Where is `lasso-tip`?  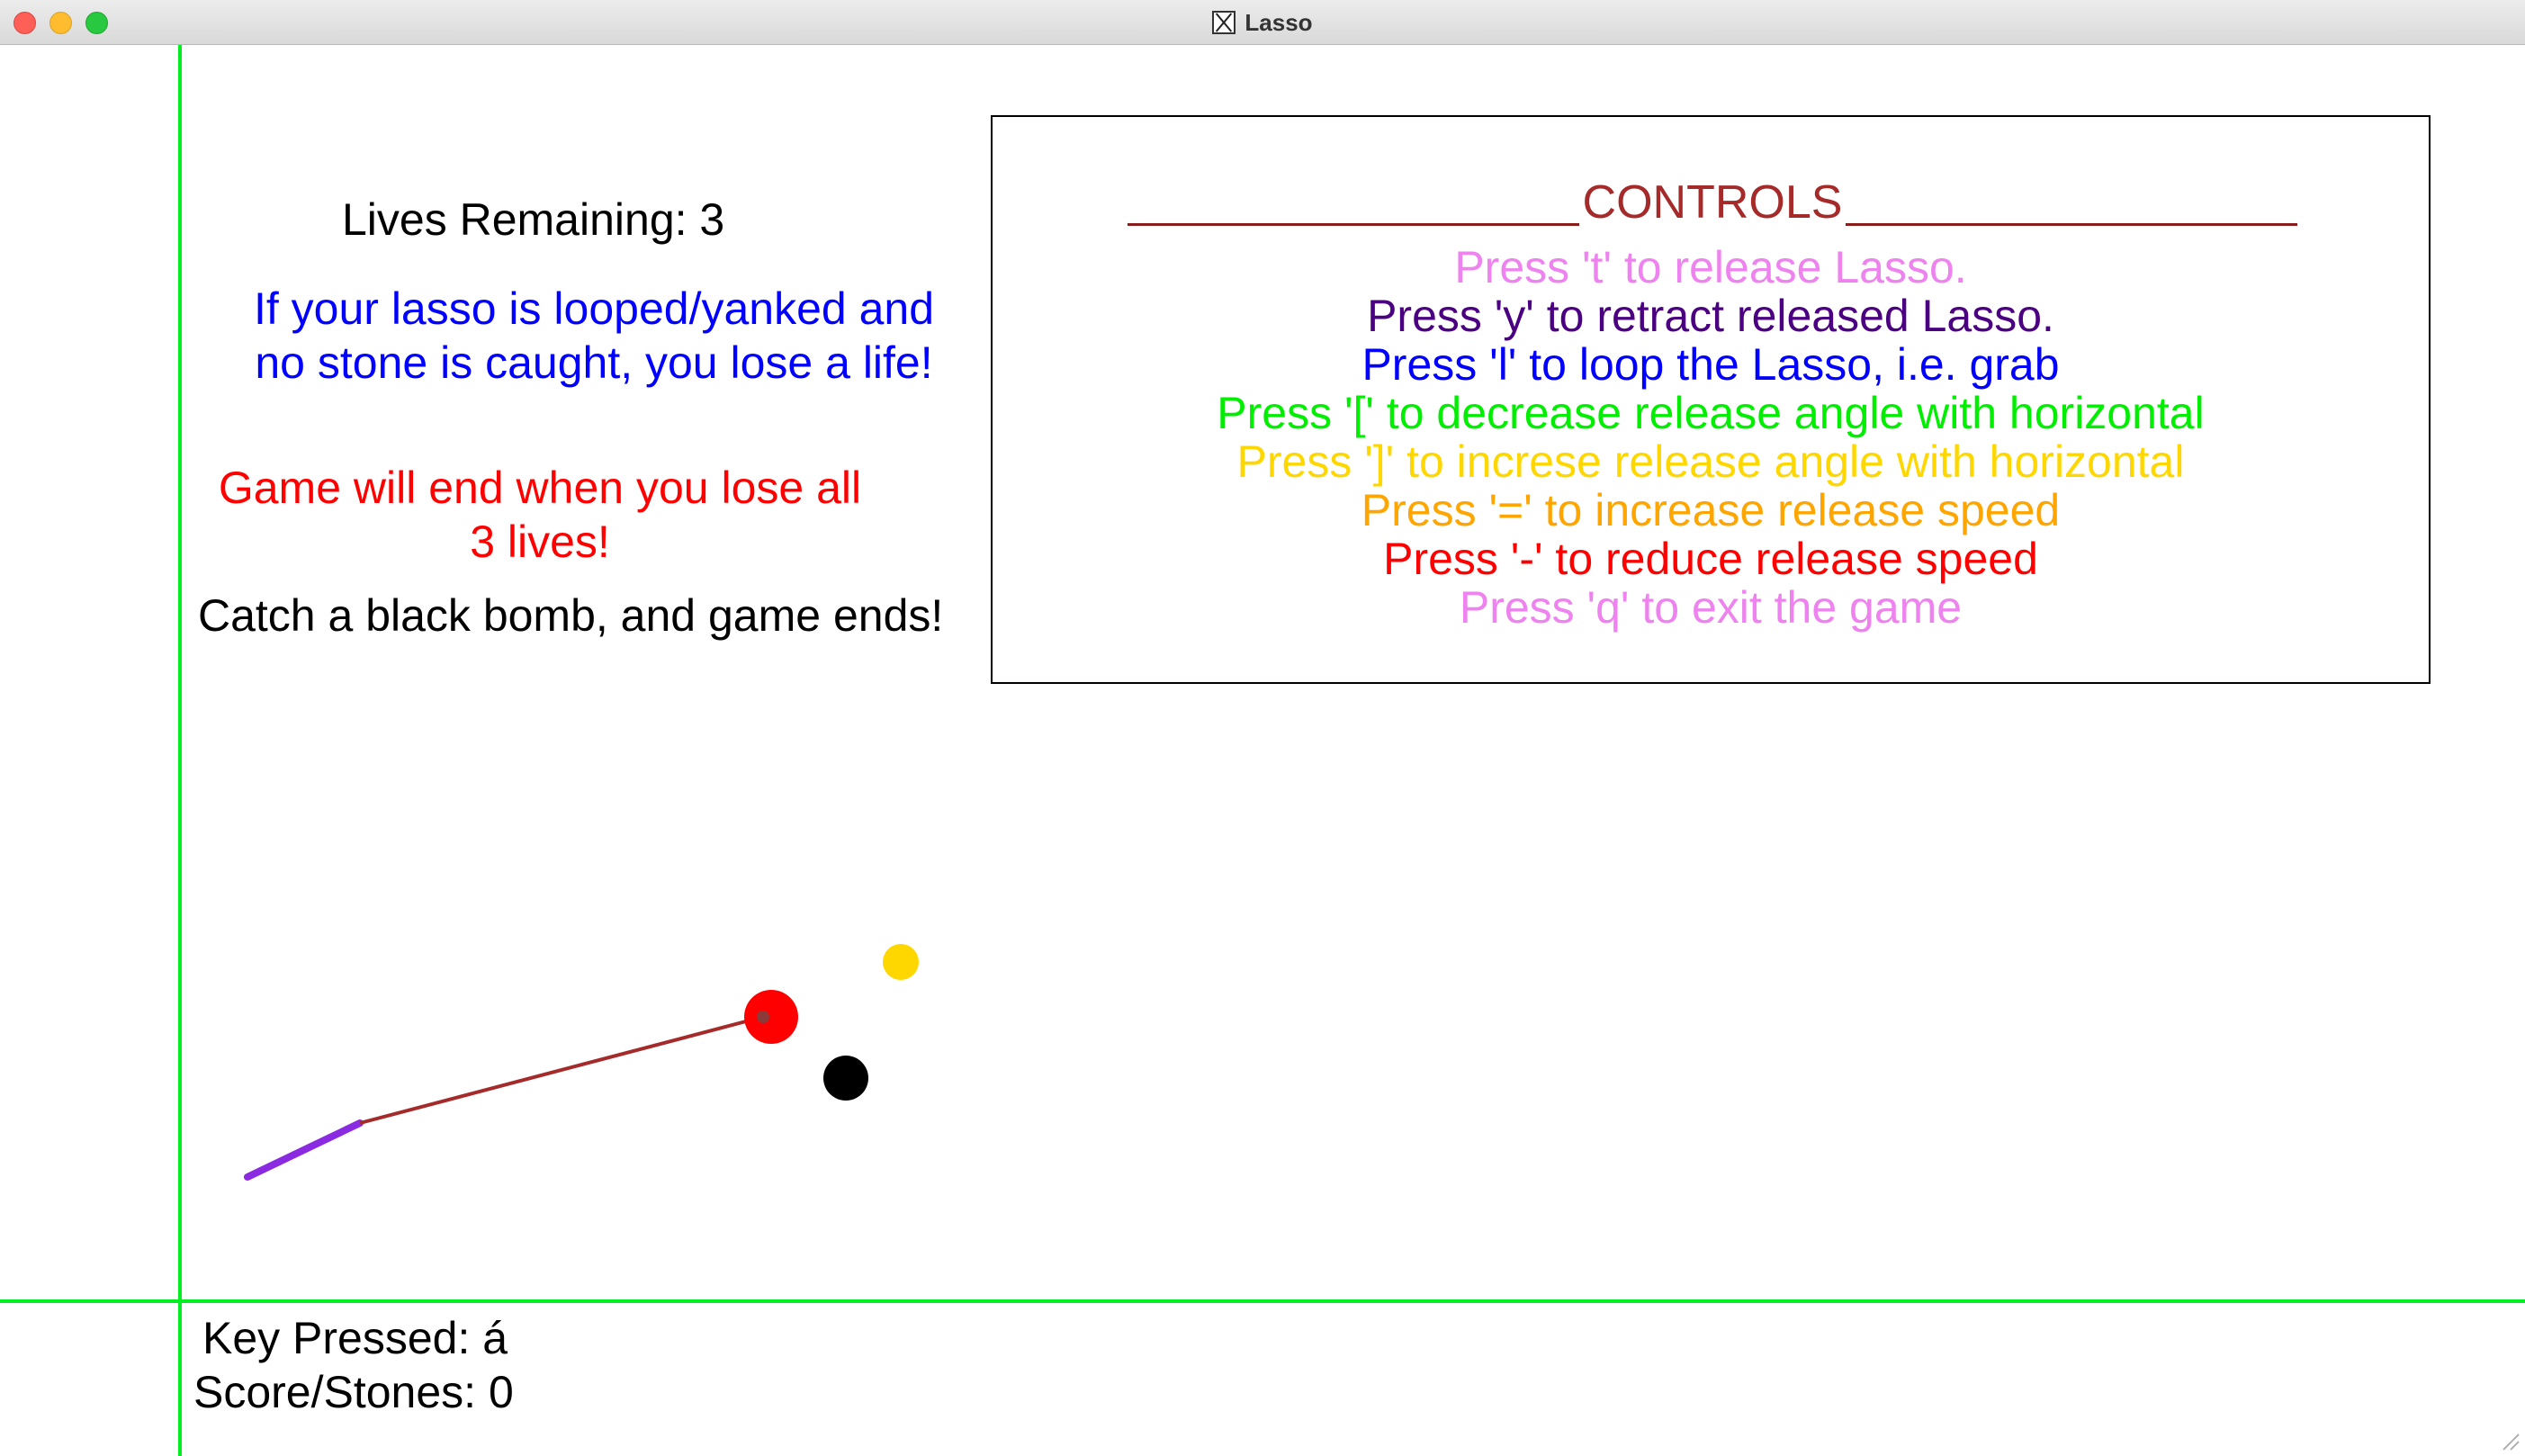 lasso-tip is located at coordinates (771, 1017).